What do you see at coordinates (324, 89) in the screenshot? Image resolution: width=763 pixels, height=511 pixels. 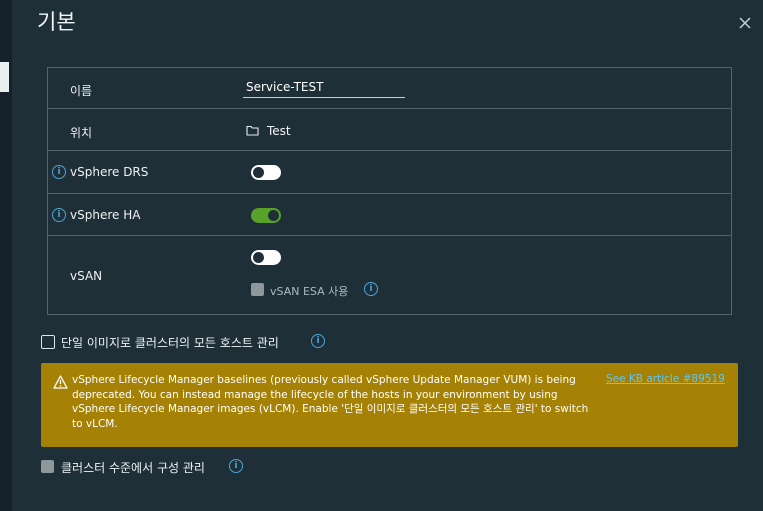 I see `name-input: Service-TEST` at bounding box center [324, 89].